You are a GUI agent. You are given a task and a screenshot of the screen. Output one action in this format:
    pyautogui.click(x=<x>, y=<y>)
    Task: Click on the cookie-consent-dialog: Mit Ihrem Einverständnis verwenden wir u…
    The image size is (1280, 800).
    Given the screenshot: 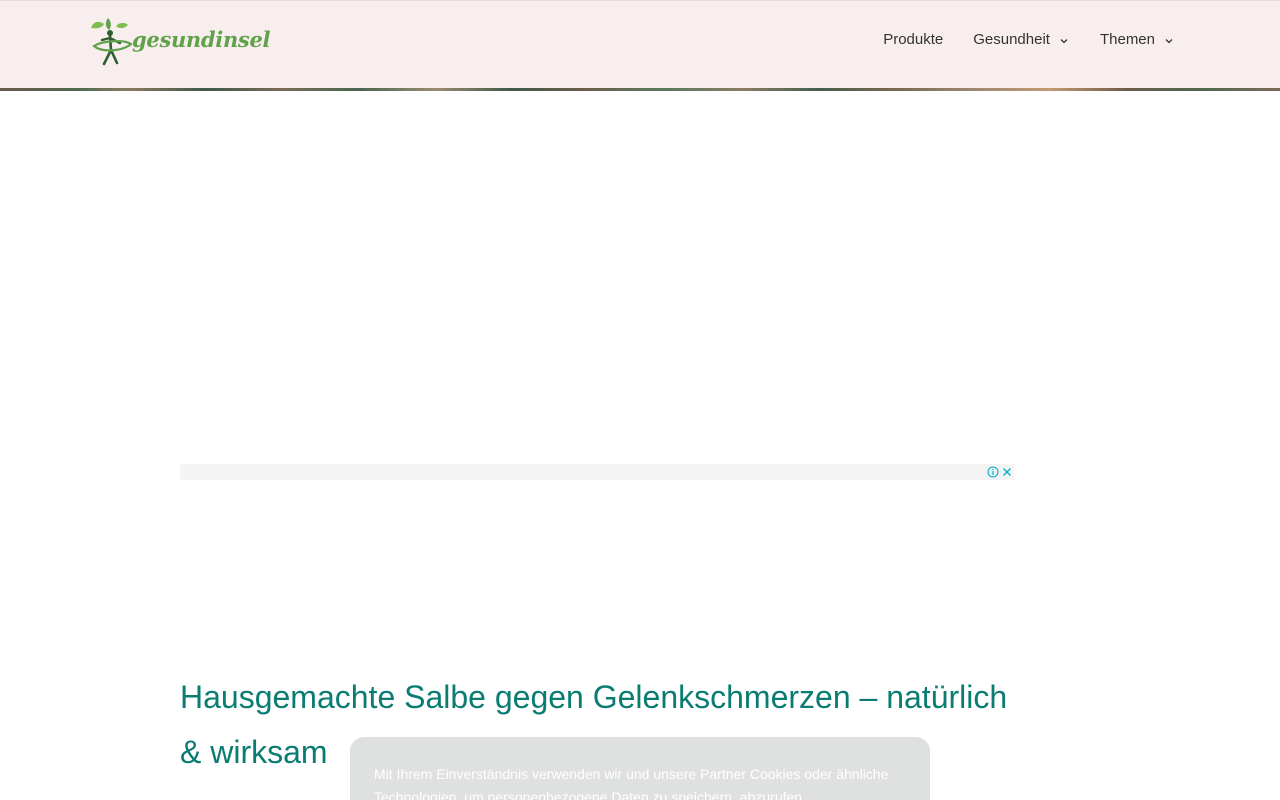 What is the action you would take?
    pyautogui.click(x=640, y=768)
    